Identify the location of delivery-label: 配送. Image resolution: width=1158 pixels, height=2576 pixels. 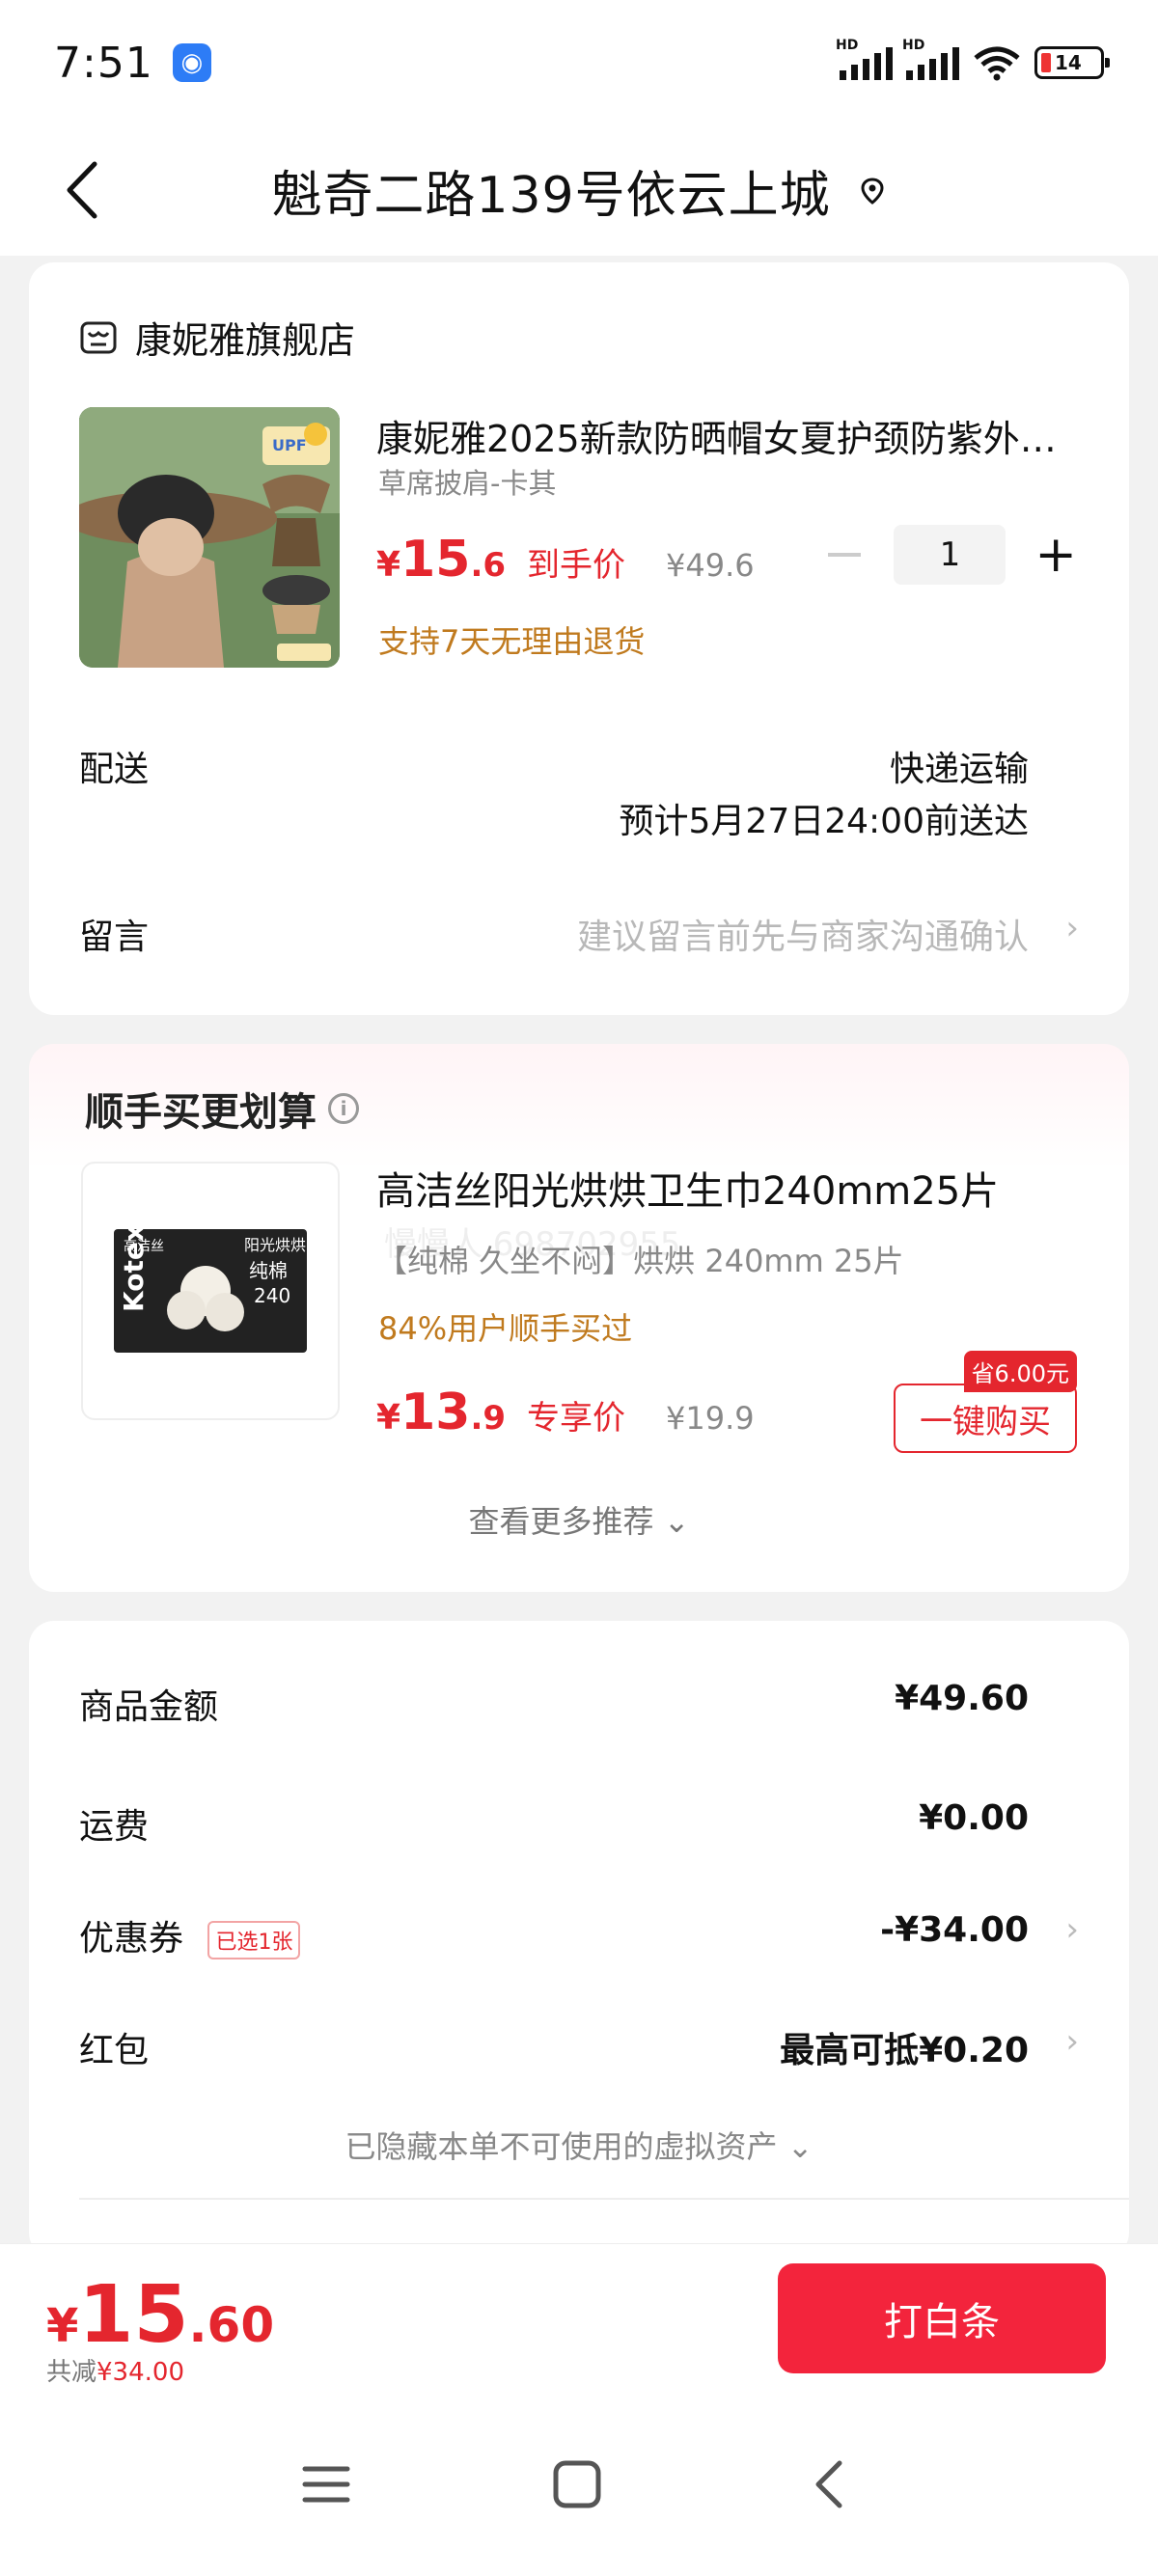
(114, 770).